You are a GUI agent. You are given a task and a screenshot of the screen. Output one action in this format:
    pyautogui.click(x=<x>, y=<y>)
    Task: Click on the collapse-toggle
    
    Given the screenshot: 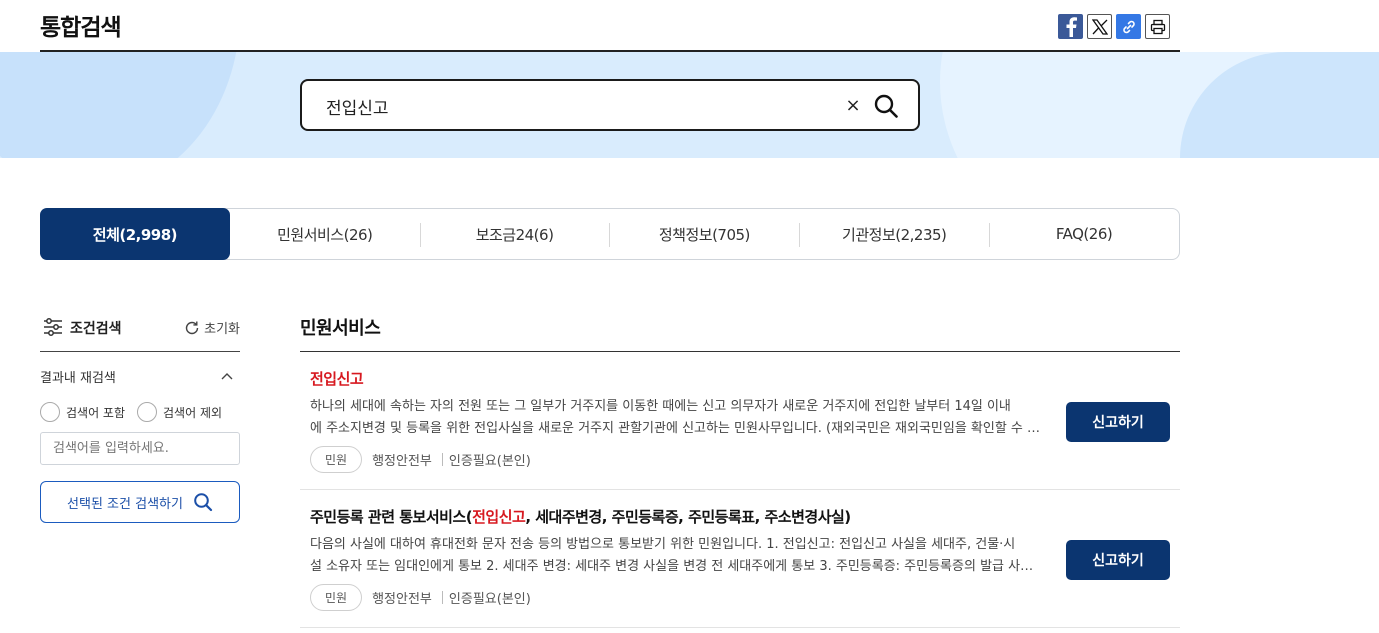 What is the action you would take?
    pyautogui.click(x=227, y=376)
    